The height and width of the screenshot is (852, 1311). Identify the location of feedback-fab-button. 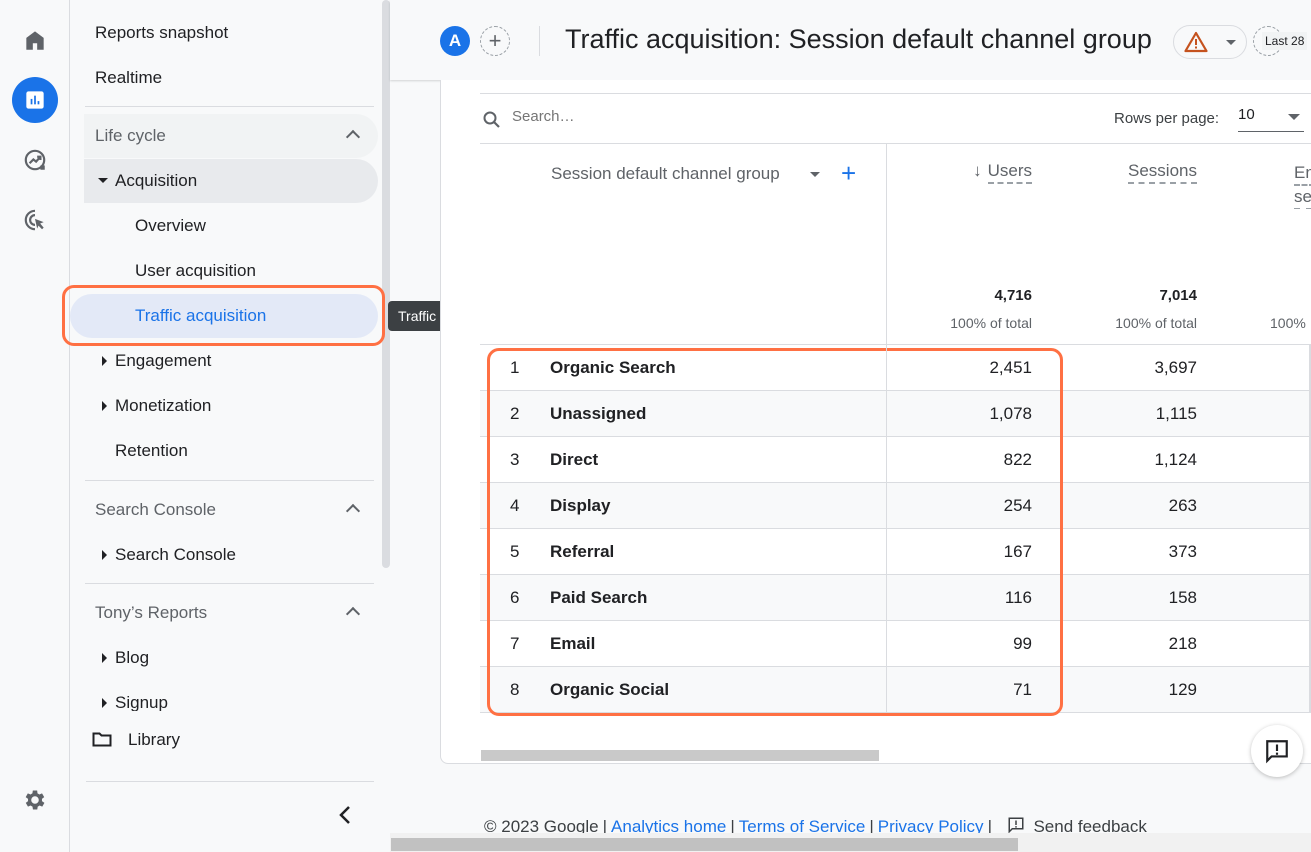
(1277, 751).